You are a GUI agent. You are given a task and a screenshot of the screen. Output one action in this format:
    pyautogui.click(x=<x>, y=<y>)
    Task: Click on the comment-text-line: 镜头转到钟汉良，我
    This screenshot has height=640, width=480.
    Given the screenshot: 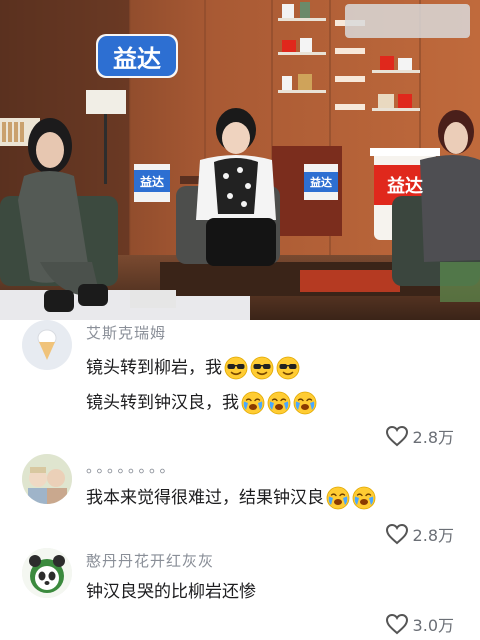 What is the action you would take?
    pyautogui.click(x=201, y=403)
    